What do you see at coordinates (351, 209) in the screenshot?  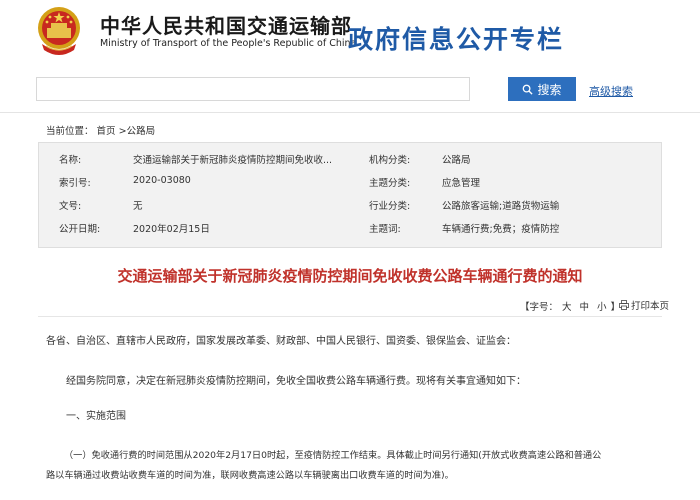 I see `meta-row: 文号: 无 行业分类: 公路旅客运输;道路货物运输` at bounding box center [351, 209].